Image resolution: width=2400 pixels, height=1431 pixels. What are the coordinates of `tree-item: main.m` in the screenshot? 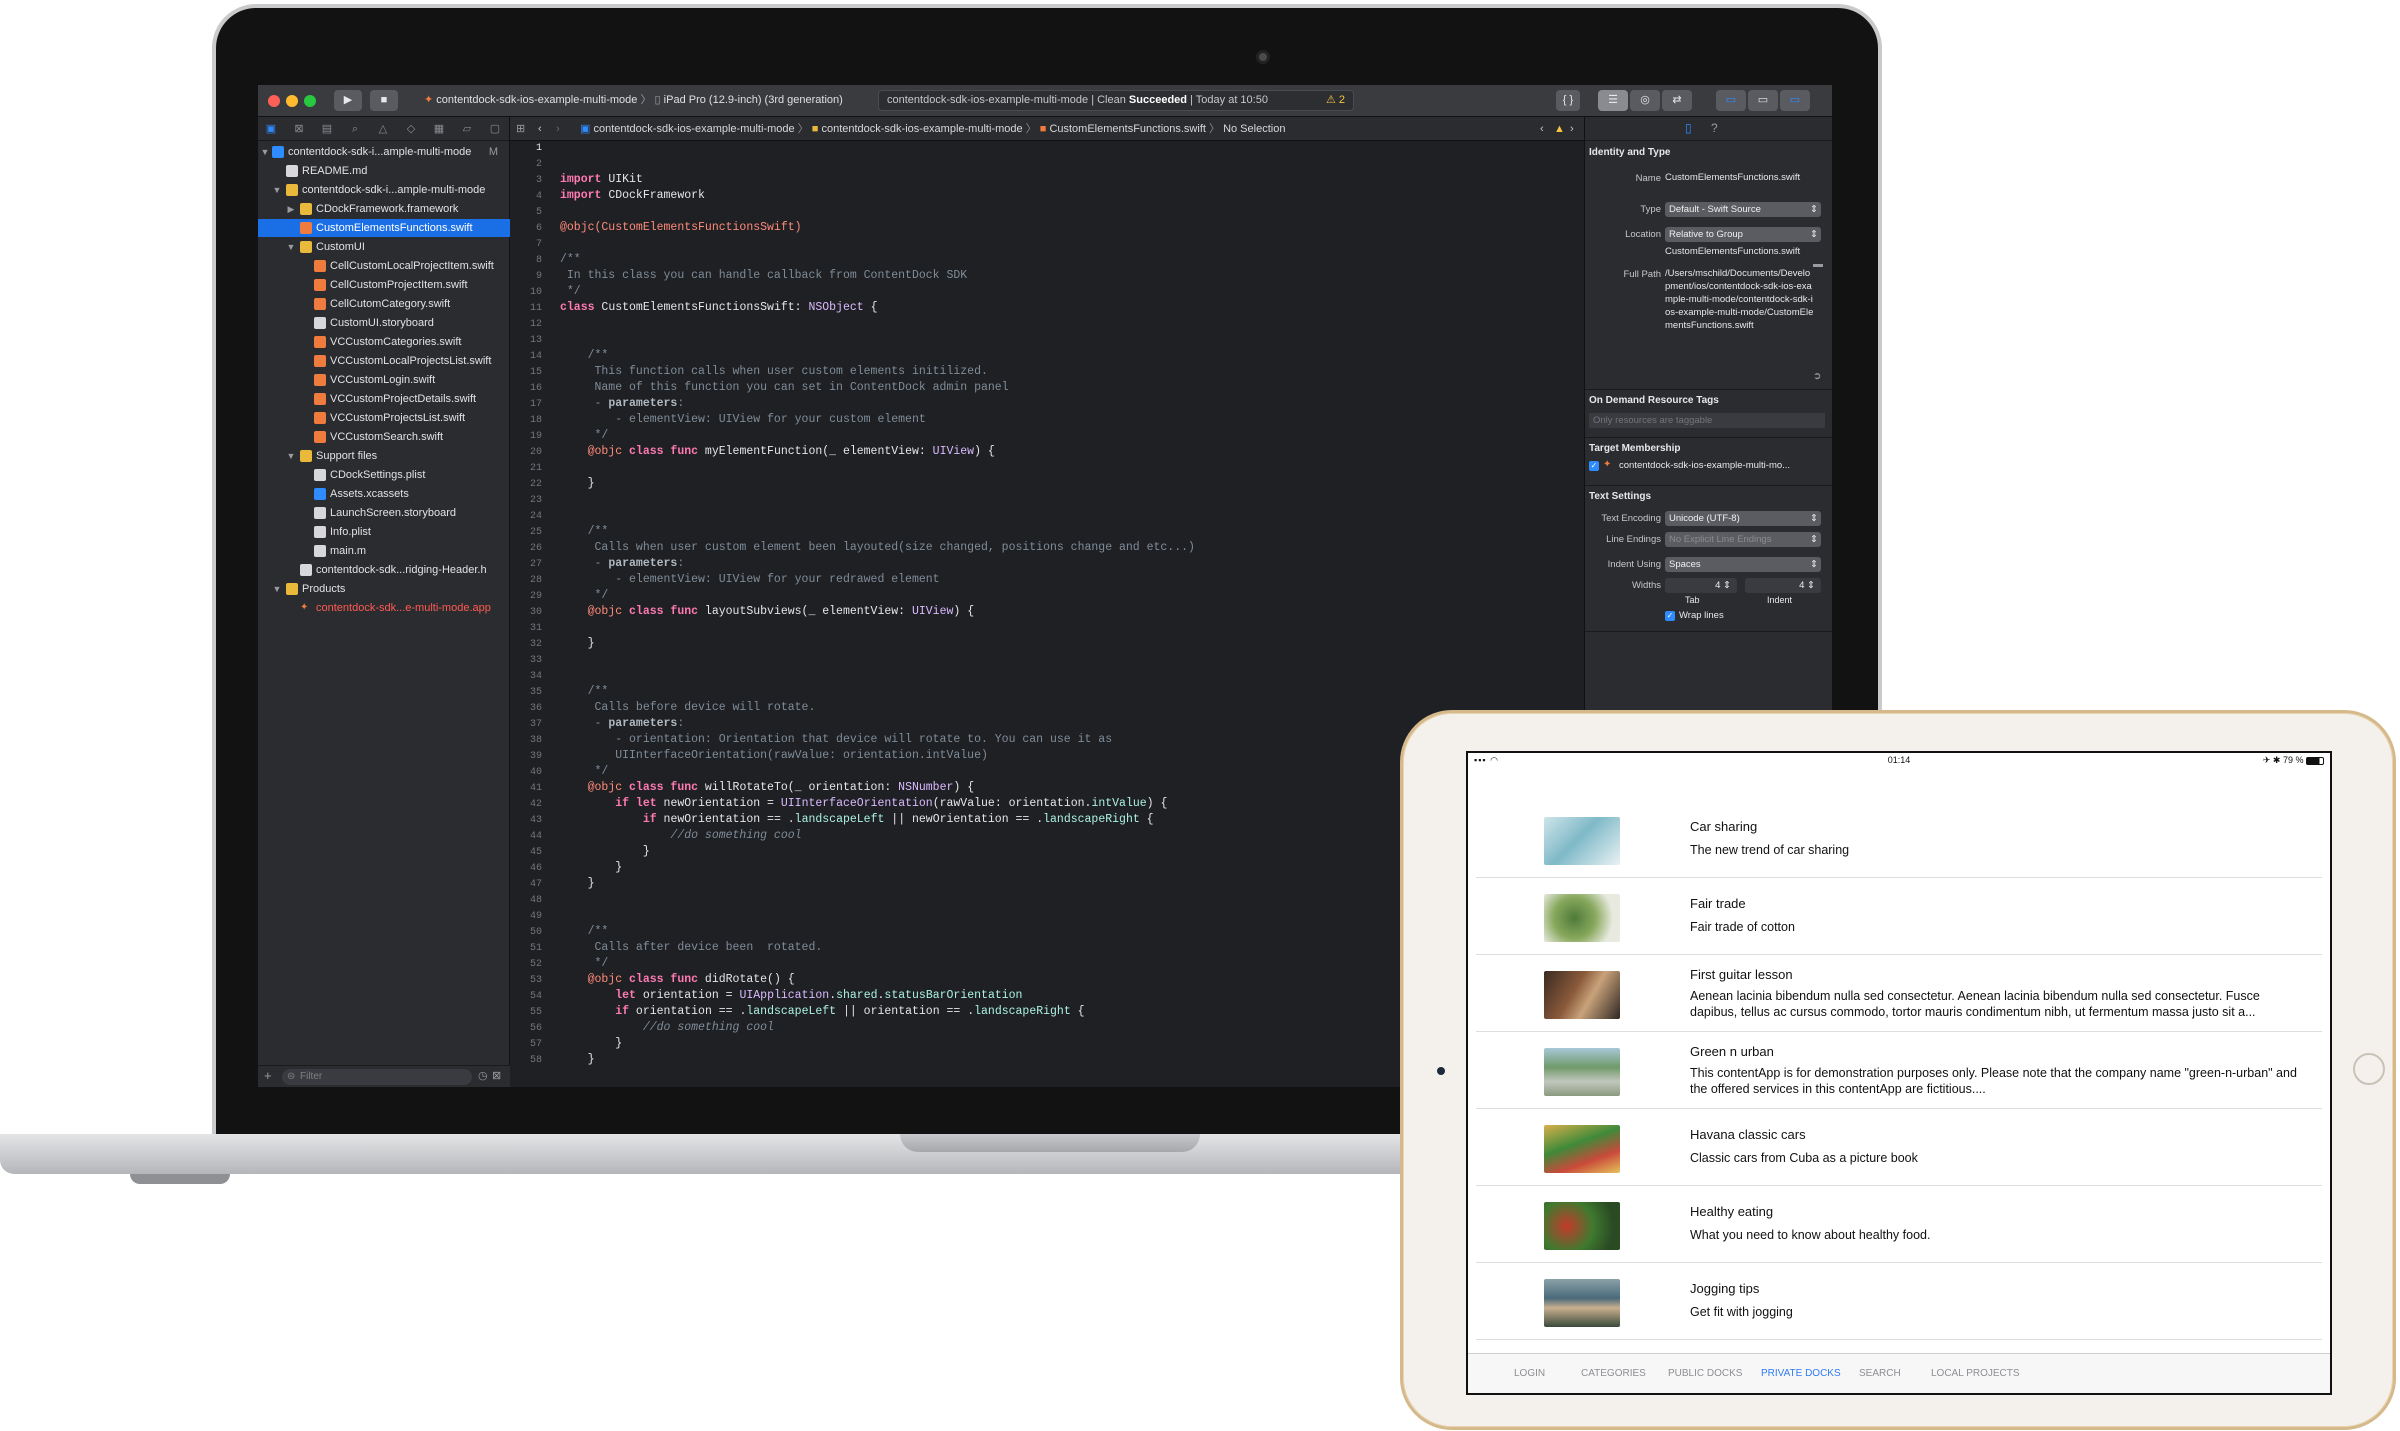 It's located at (384, 551).